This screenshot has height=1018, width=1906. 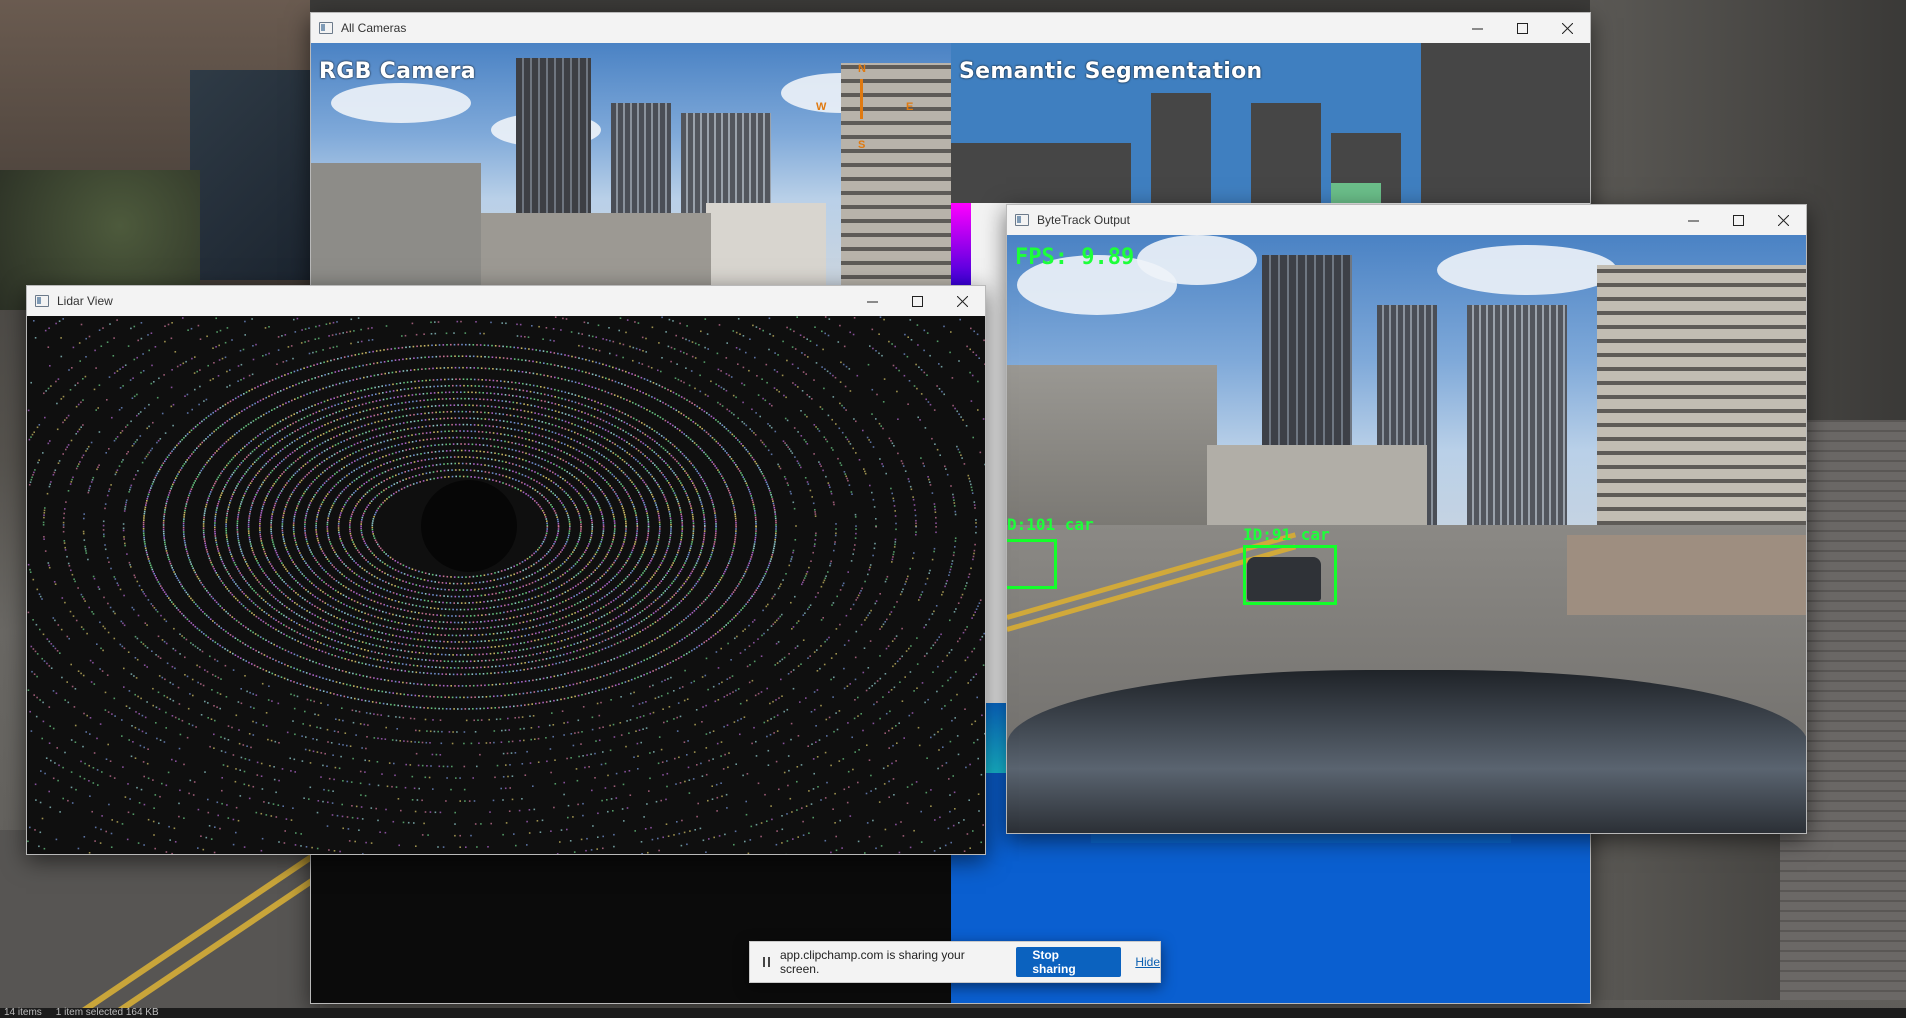 I want to click on lidar-titlebar: Lidar View, so click(x=506, y=301).